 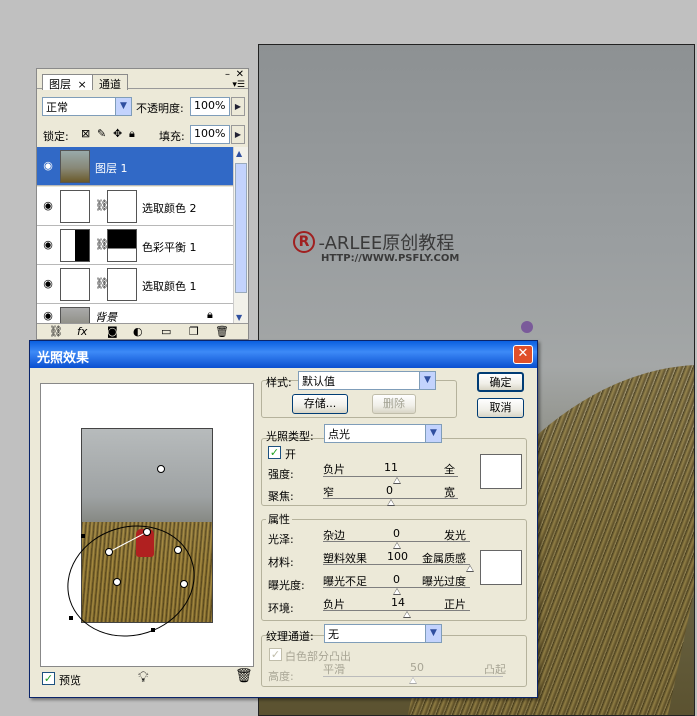 What do you see at coordinates (75, 315) in the screenshot?
I see `layer-thumbnail` at bounding box center [75, 315].